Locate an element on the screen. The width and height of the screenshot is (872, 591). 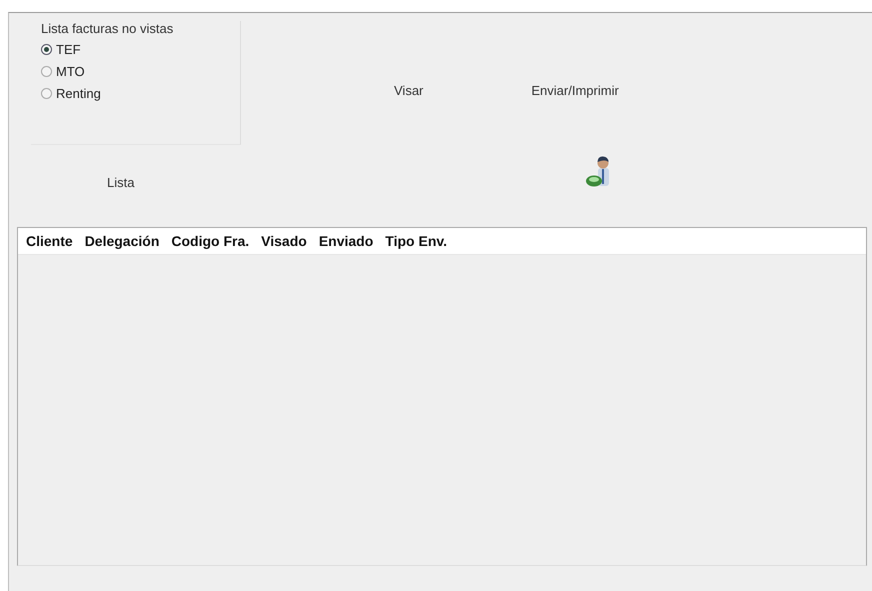
radio-option: TEF is located at coordinates (61, 49).